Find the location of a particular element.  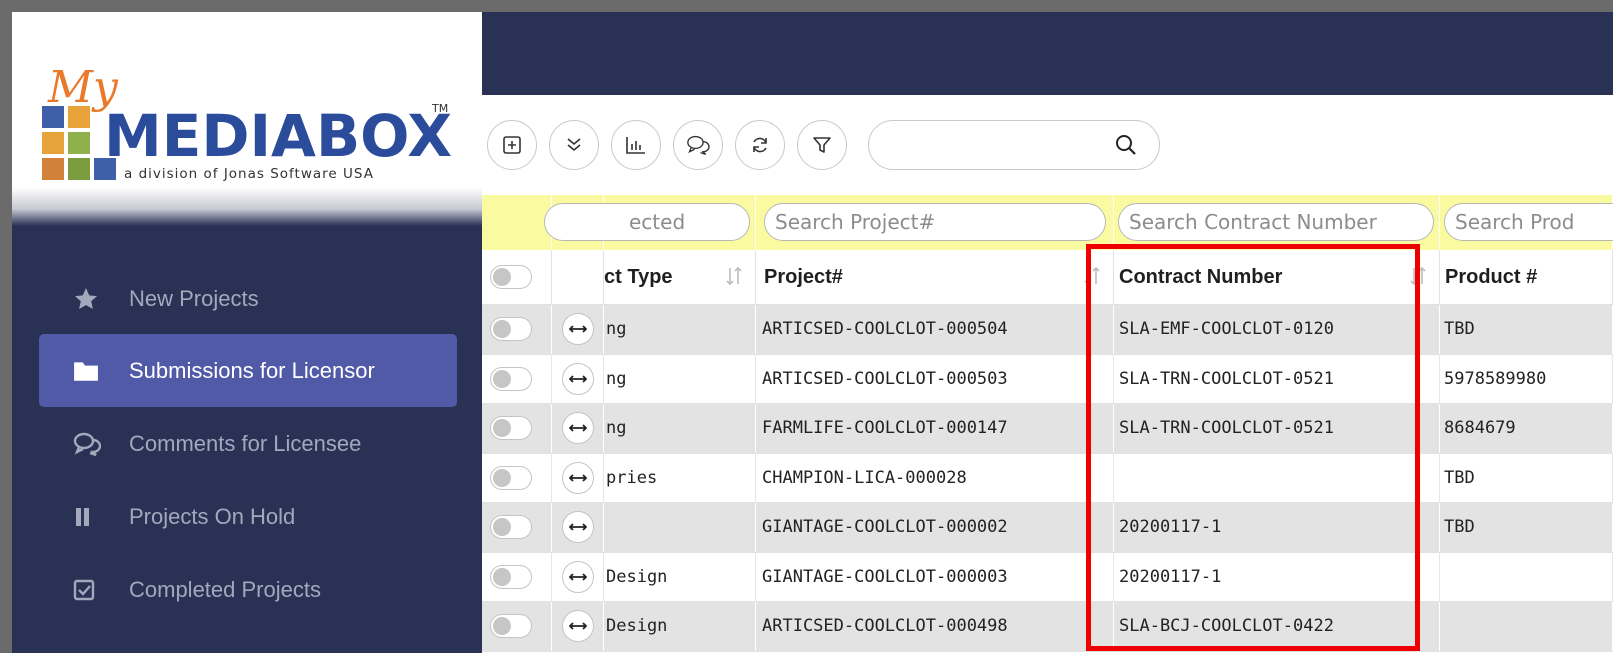

cell-product: 5978589980 is located at coordinates (1526, 378).